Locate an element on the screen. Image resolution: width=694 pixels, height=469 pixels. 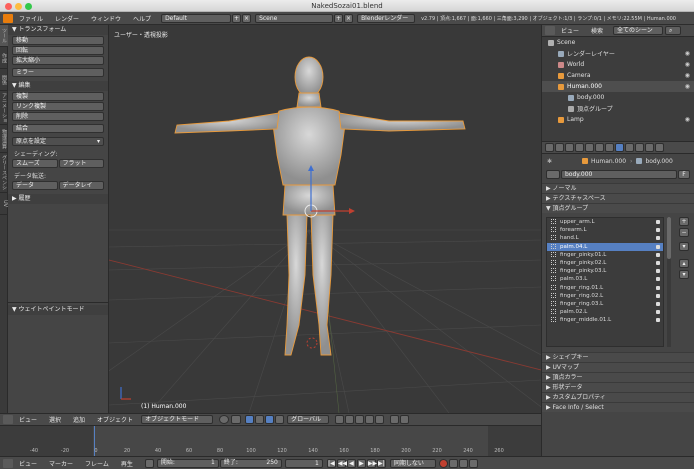
history-panel-header: ▶ 履歴 is located at coordinates (58, 199).